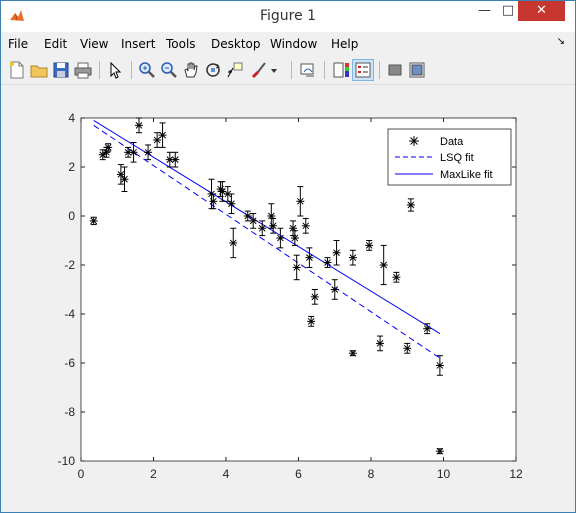  I want to click on print-icon, so click(83, 70).